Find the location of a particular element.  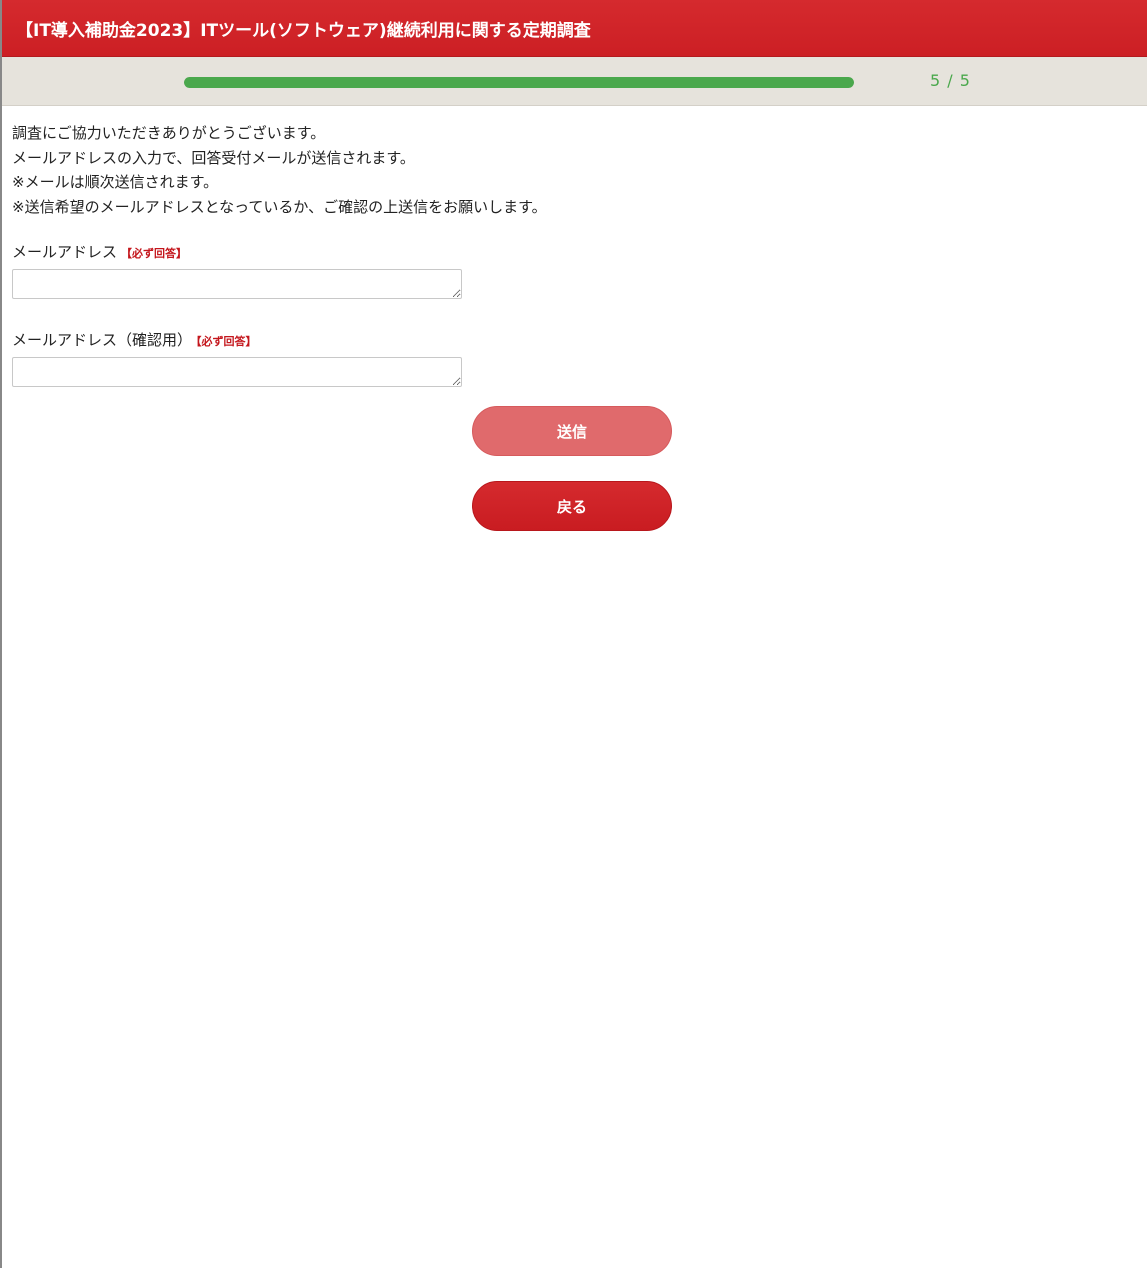

email-label: メールアドレス 【必ず回答】 is located at coordinates (579, 253).